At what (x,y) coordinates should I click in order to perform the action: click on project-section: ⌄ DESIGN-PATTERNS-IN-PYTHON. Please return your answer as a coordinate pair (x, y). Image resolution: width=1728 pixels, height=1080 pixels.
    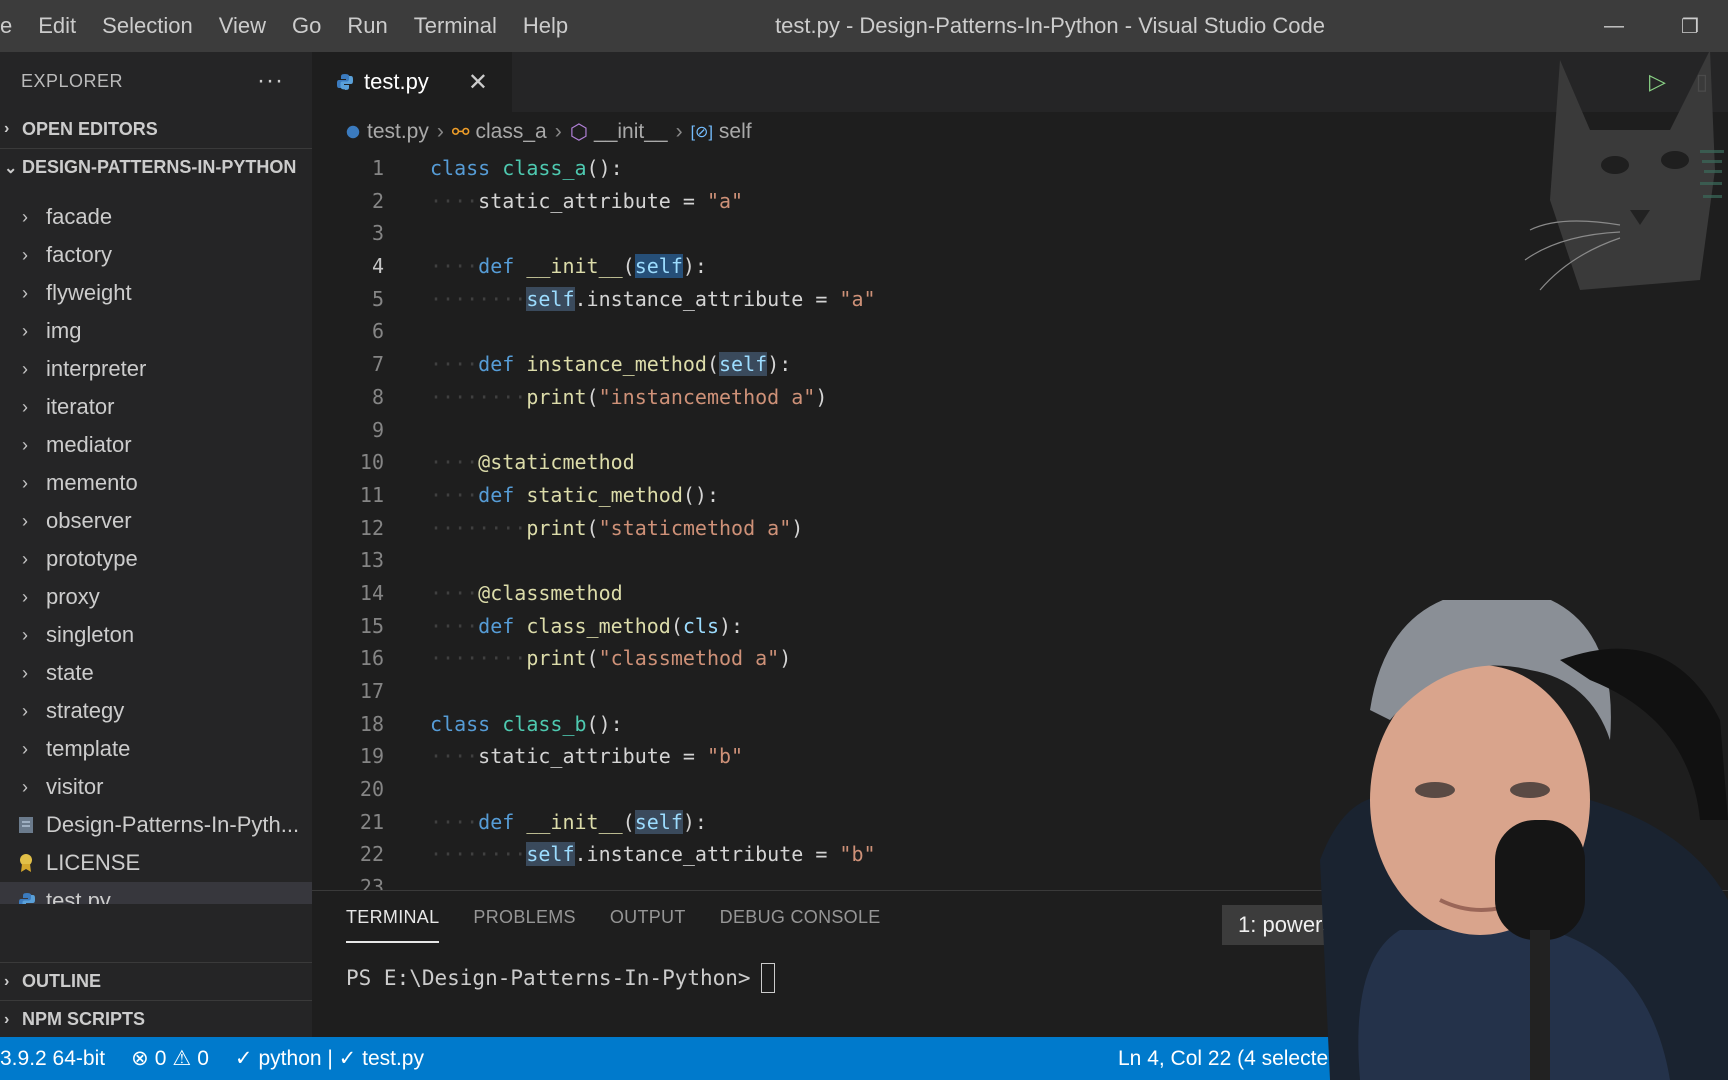
    Looking at the image, I should click on (156, 167).